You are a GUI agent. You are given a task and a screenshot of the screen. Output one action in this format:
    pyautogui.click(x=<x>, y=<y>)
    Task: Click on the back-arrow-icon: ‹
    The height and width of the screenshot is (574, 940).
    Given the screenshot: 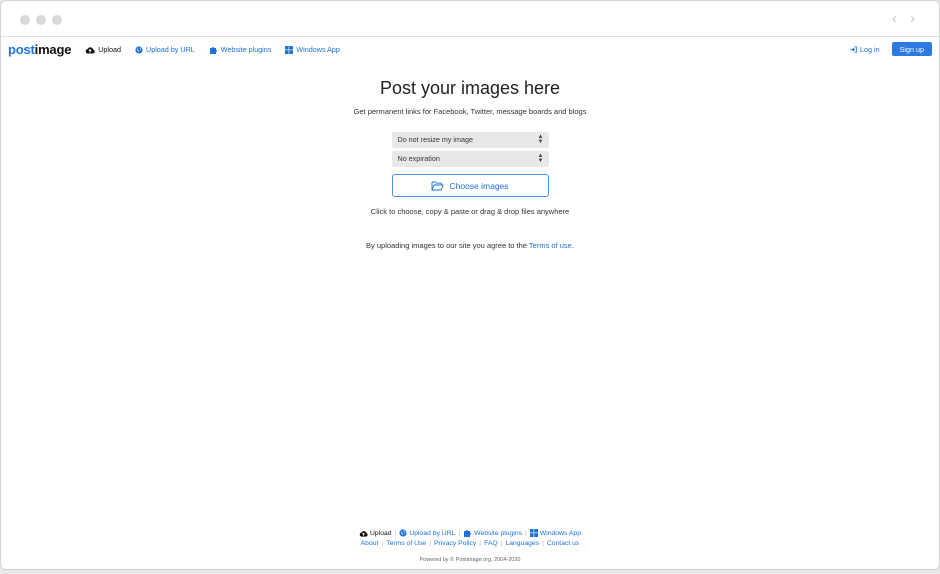 What is the action you would take?
    pyautogui.click(x=894, y=19)
    